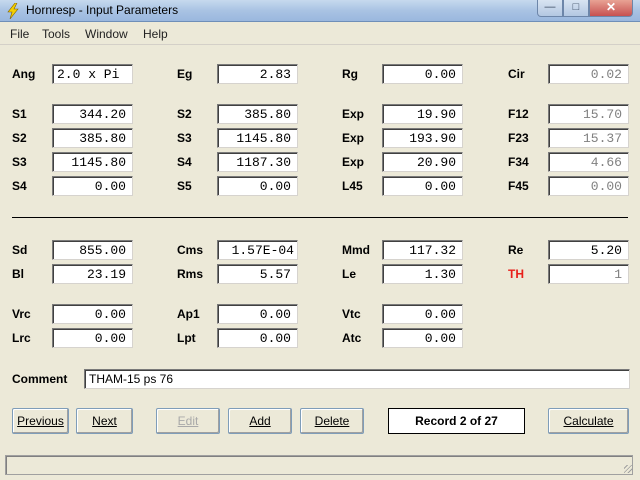 The image size is (640, 480). Describe the element at coordinates (516, 74) in the screenshot. I see `label-cir: Cir` at that location.